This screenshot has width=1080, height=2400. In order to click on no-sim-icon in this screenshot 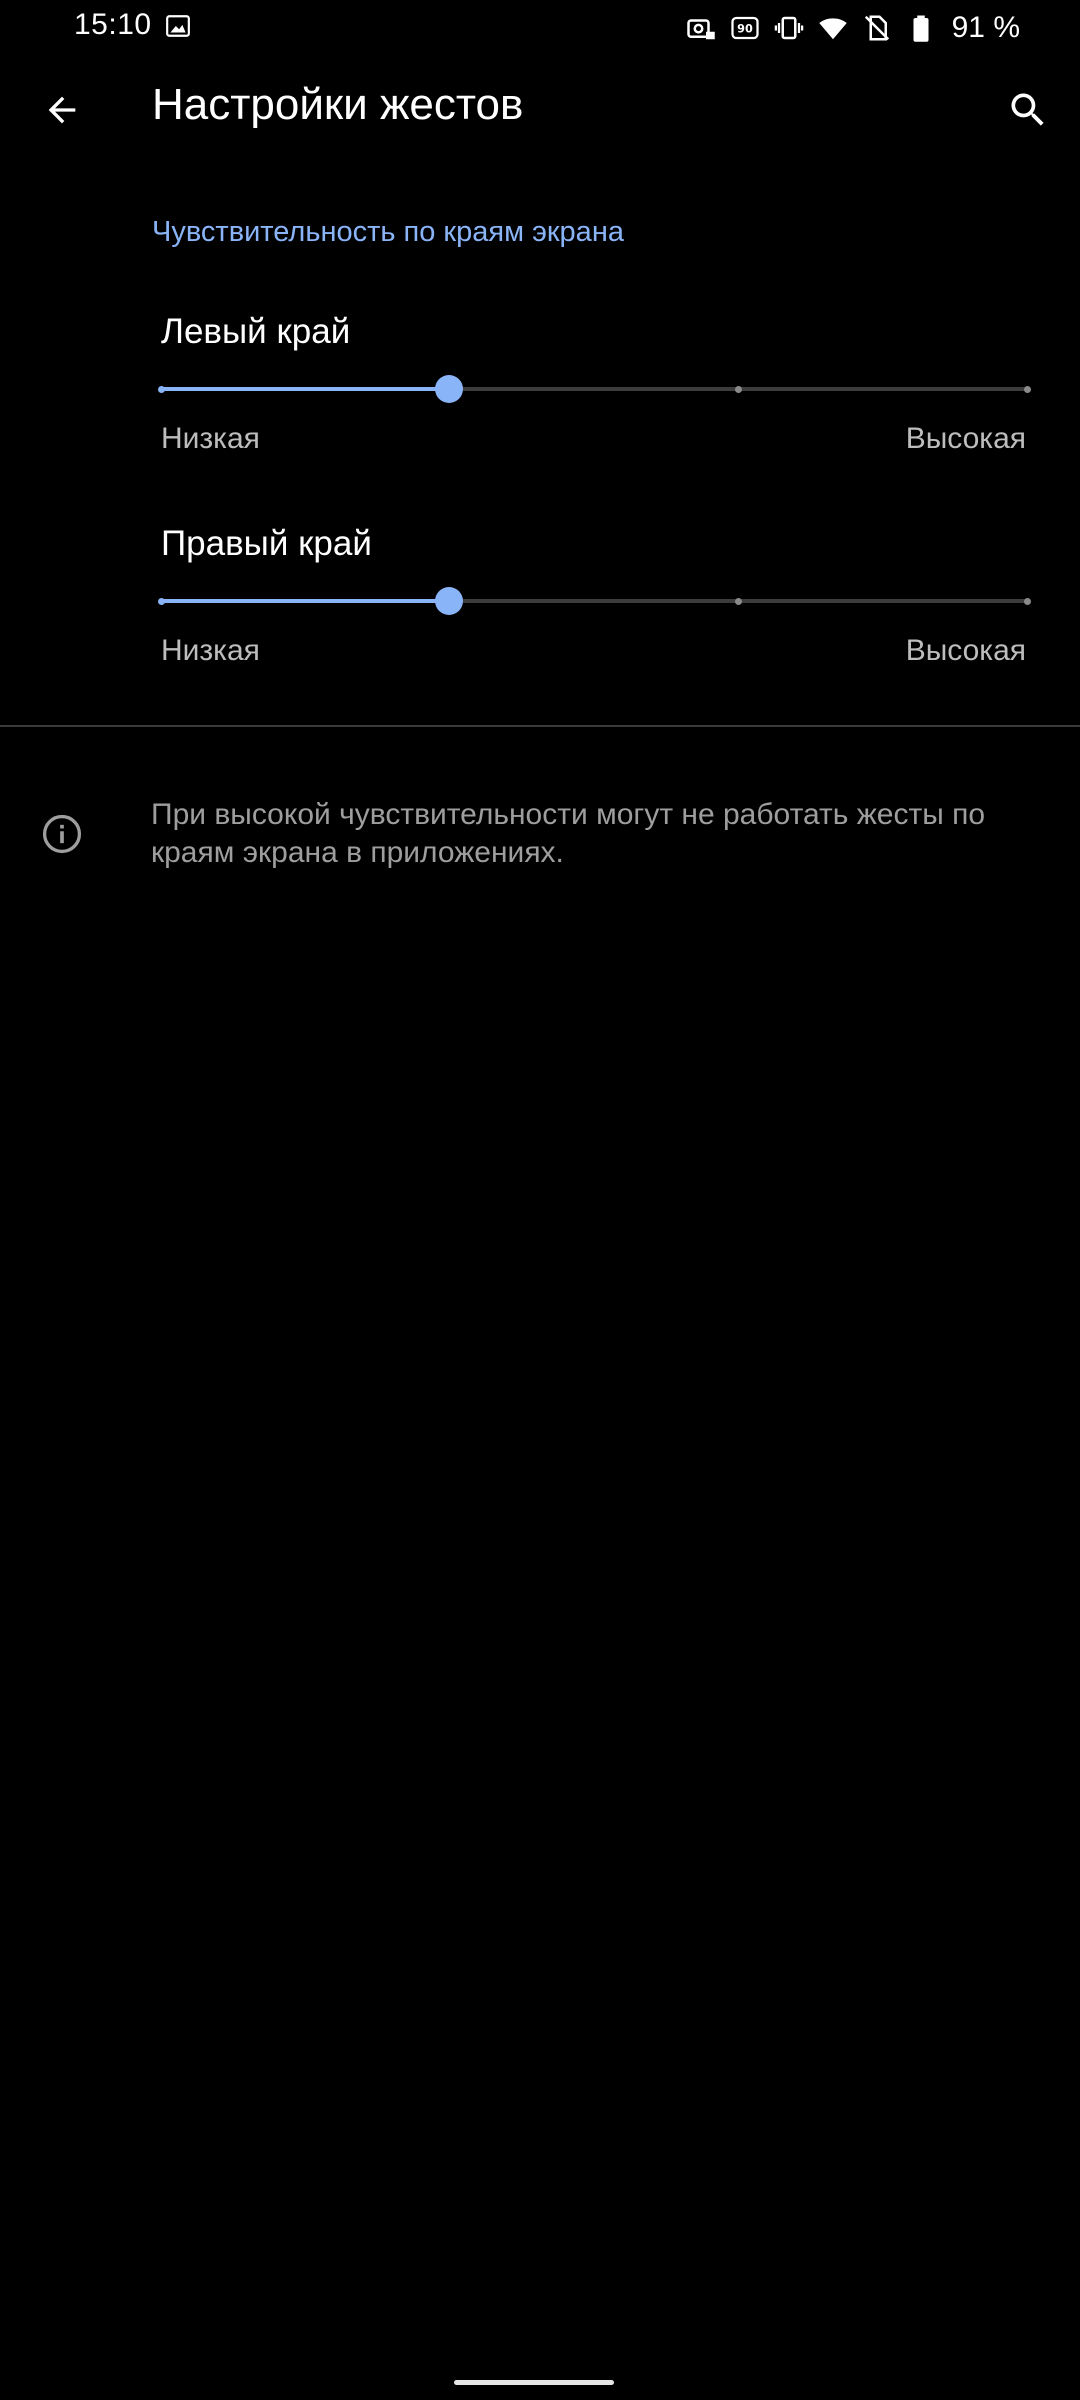, I will do `click(877, 28)`.